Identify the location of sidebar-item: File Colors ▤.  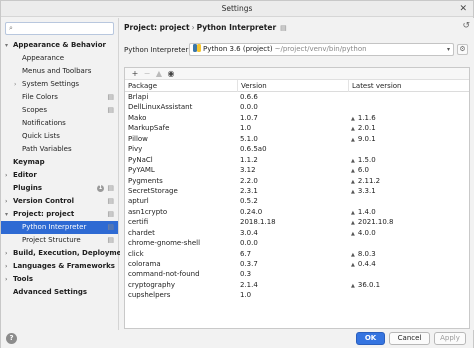
(59, 97).